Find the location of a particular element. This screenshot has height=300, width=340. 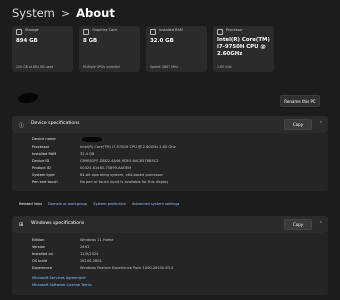

spec-value: 32.0 GB is located at coordinates (87, 154).